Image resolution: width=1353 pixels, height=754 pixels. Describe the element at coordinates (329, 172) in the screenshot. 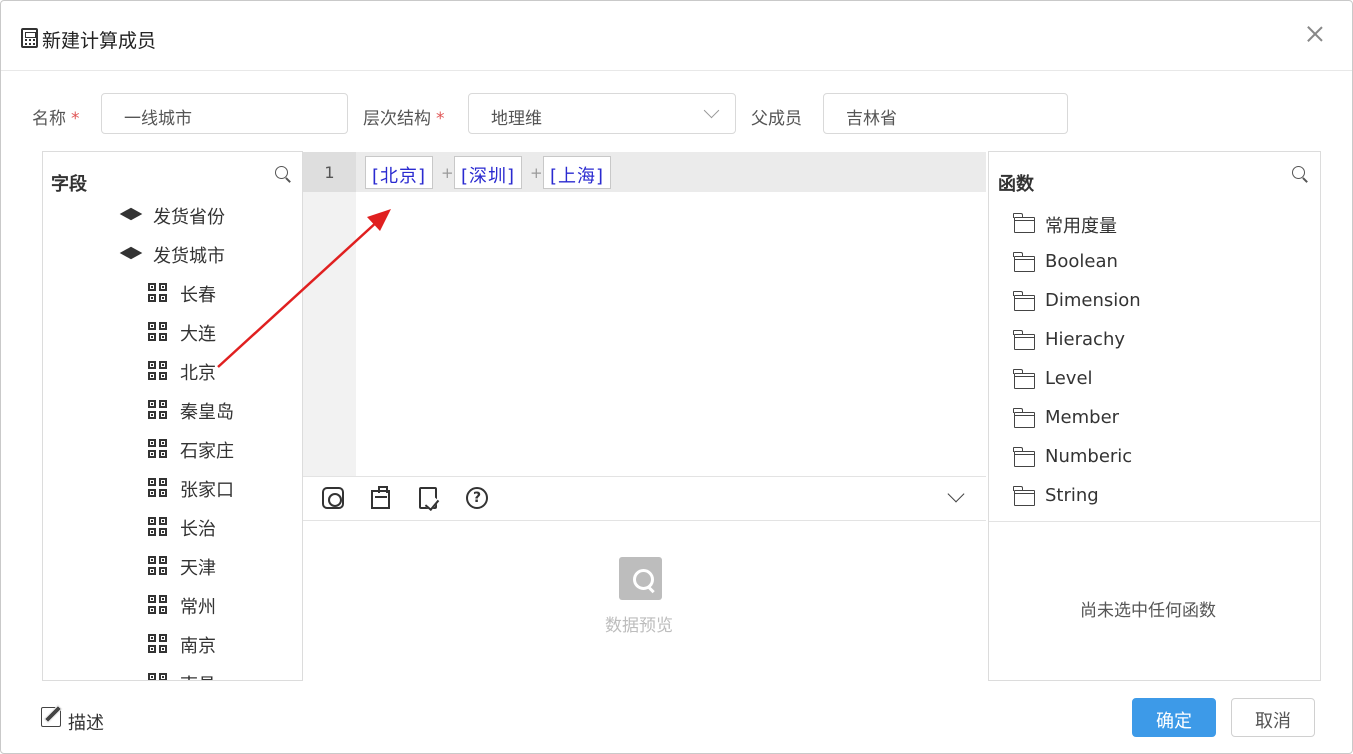

I see `line-number: 1` at that location.